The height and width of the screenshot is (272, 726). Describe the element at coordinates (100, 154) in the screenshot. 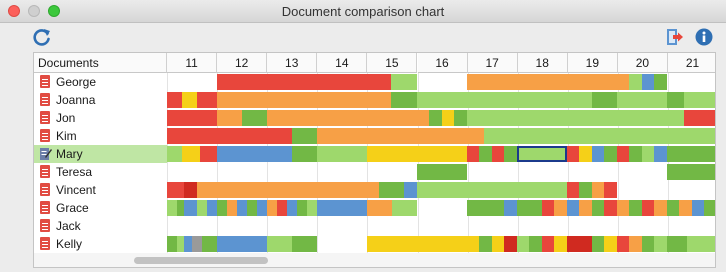

I see `document-row-mary: Mary` at that location.